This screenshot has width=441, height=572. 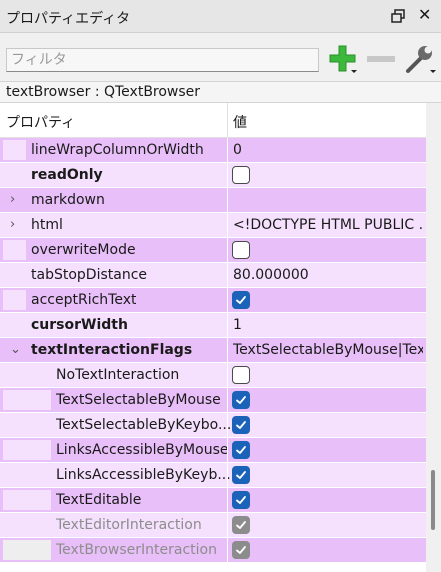 I want to click on table-header: プロパティ 値, so click(x=213, y=120).